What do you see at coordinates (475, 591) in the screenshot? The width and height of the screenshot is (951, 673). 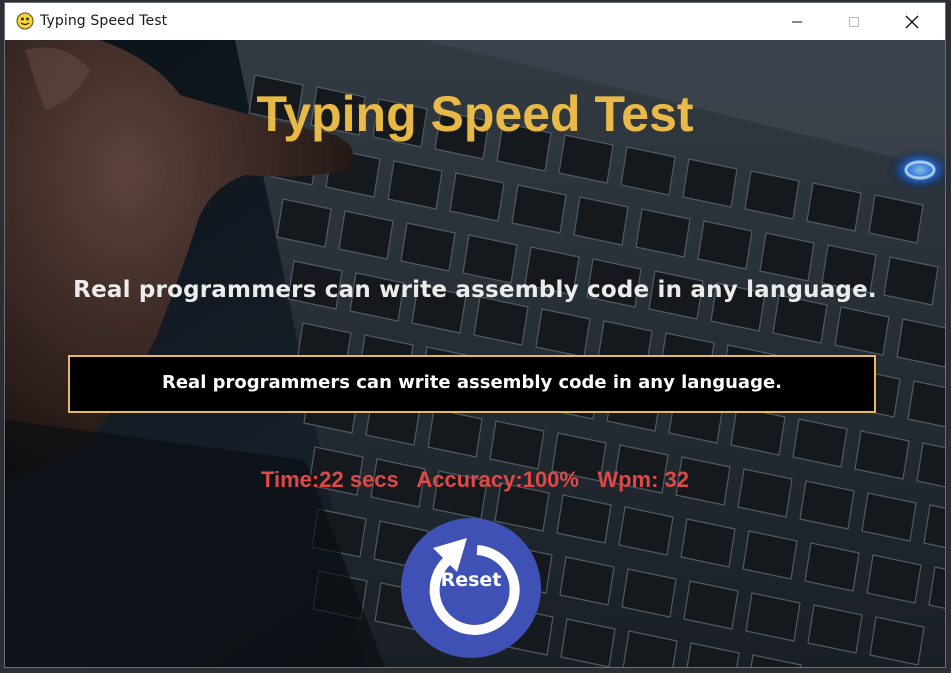 I see `reset-button: Reset` at bounding box center [475, 591].